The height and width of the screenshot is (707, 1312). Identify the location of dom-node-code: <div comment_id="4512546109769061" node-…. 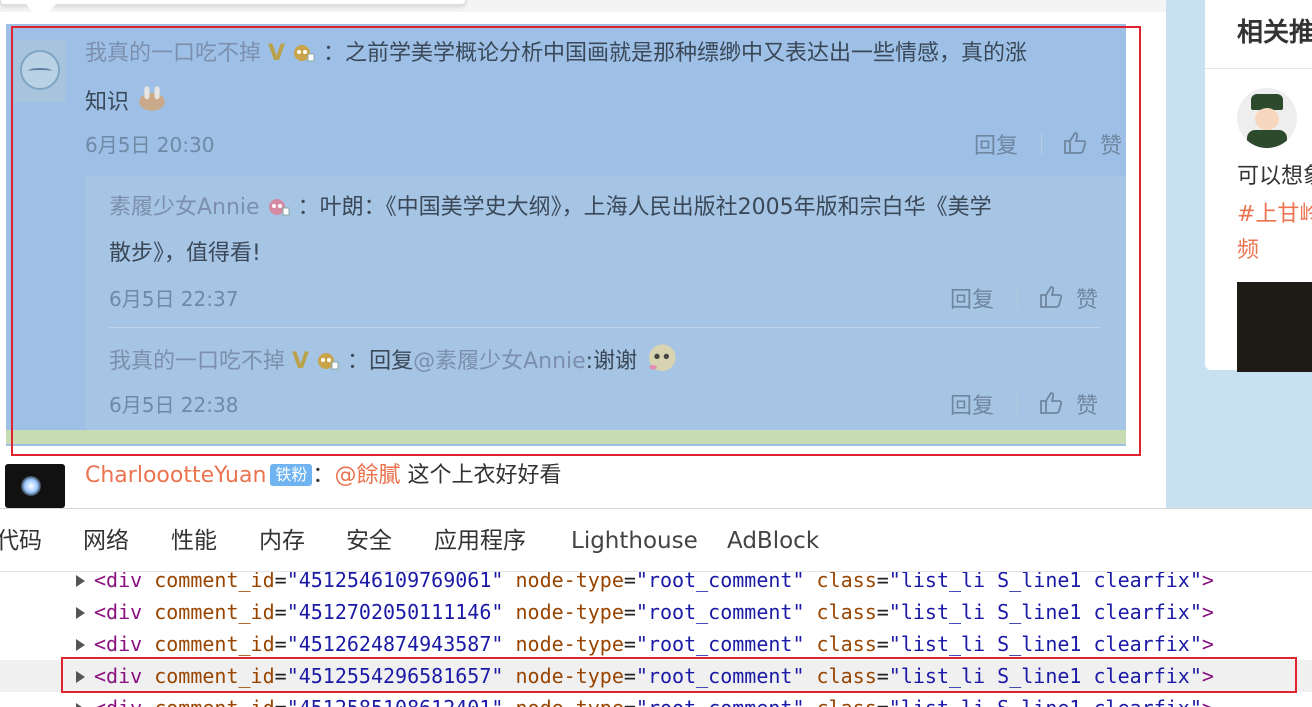
(654, 584).